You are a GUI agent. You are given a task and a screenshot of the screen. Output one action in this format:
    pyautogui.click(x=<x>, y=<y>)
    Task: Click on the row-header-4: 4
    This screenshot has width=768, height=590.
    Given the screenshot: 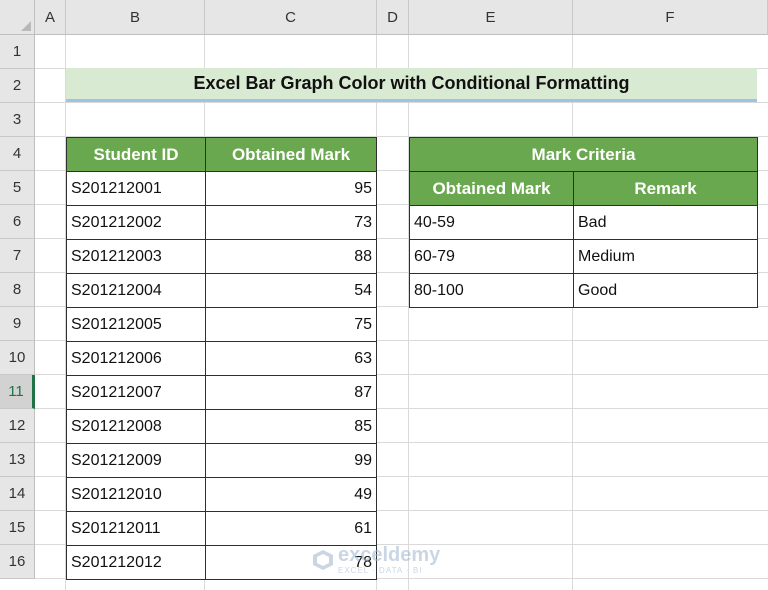 What is the action you would take?
    pyautogui.click(x=17, y=154)
    